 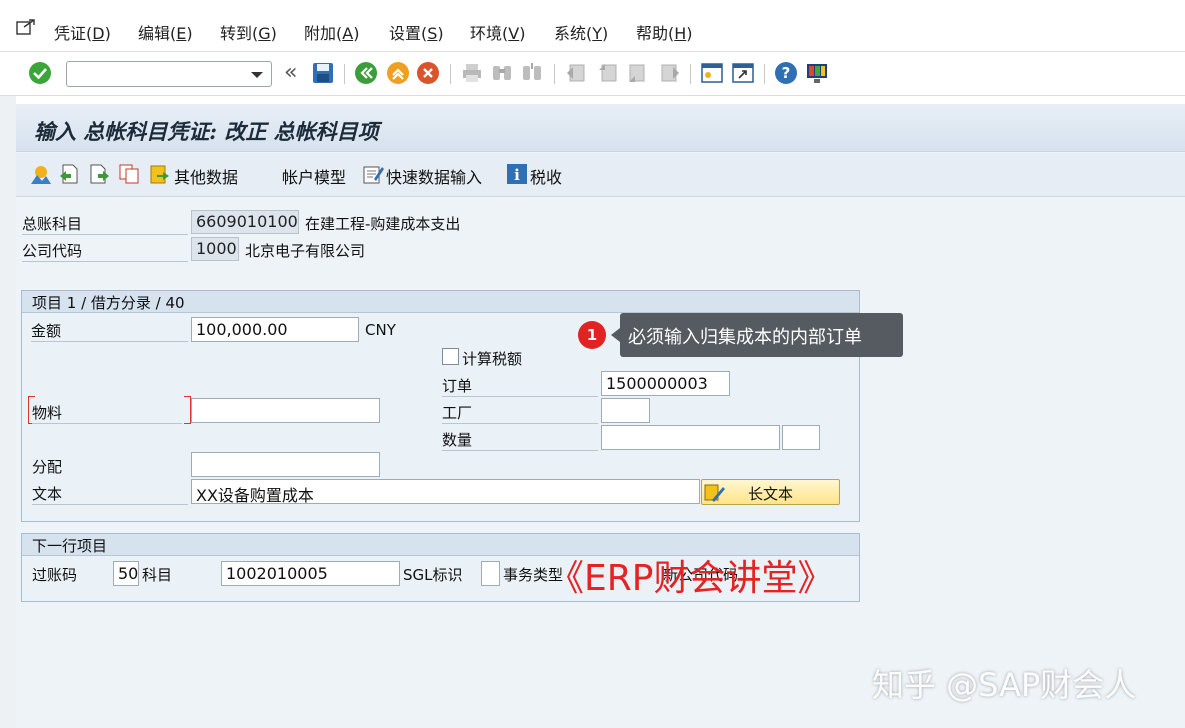 I want to click on exit-icon, so click(x=398, y=73).